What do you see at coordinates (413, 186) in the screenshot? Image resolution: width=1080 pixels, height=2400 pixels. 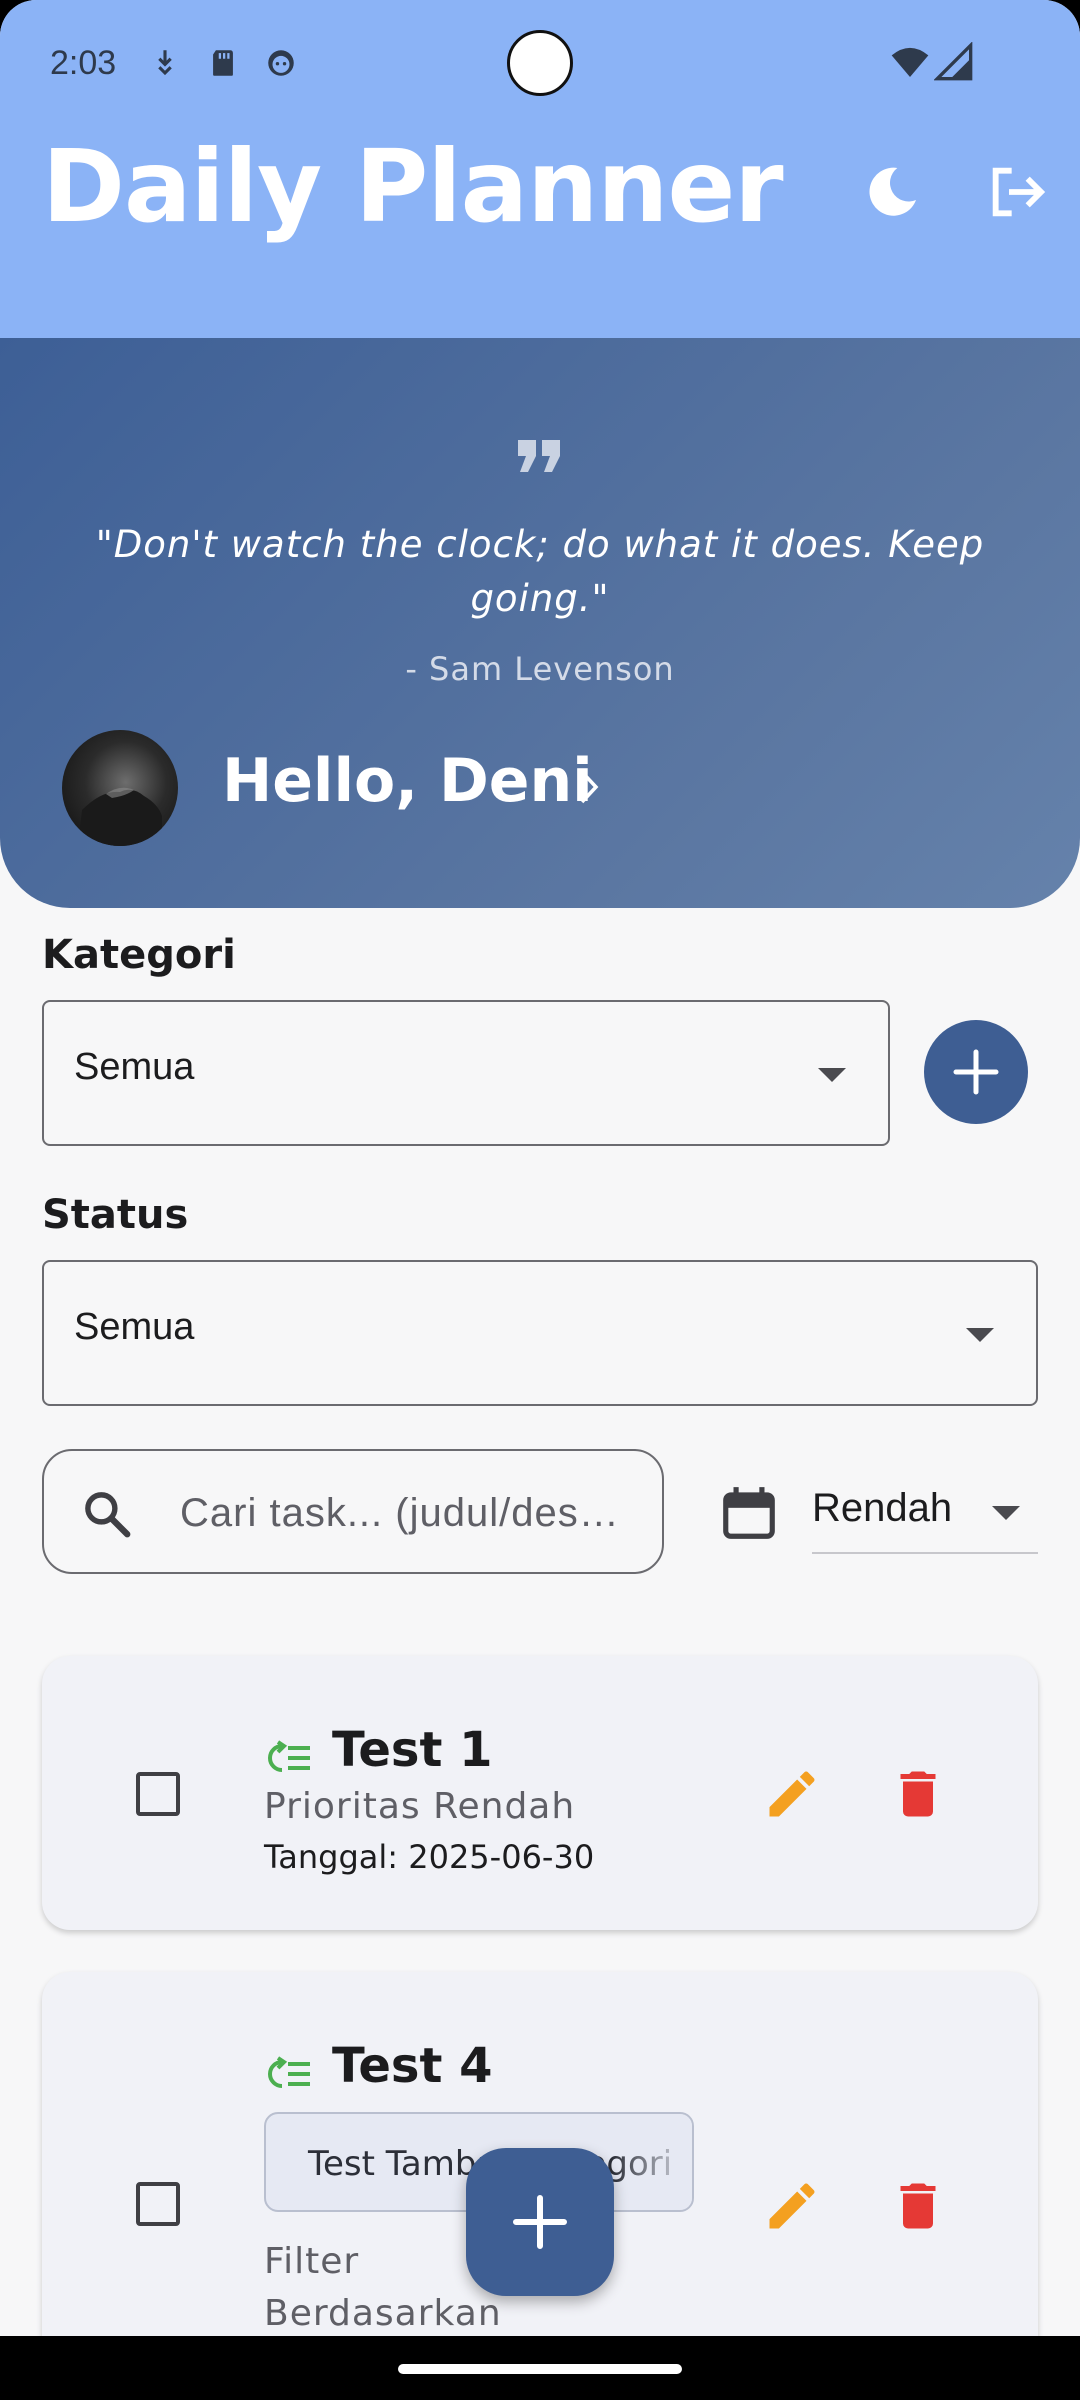 I see `app-title: Daily Planner` at bounding box center [413, 186].